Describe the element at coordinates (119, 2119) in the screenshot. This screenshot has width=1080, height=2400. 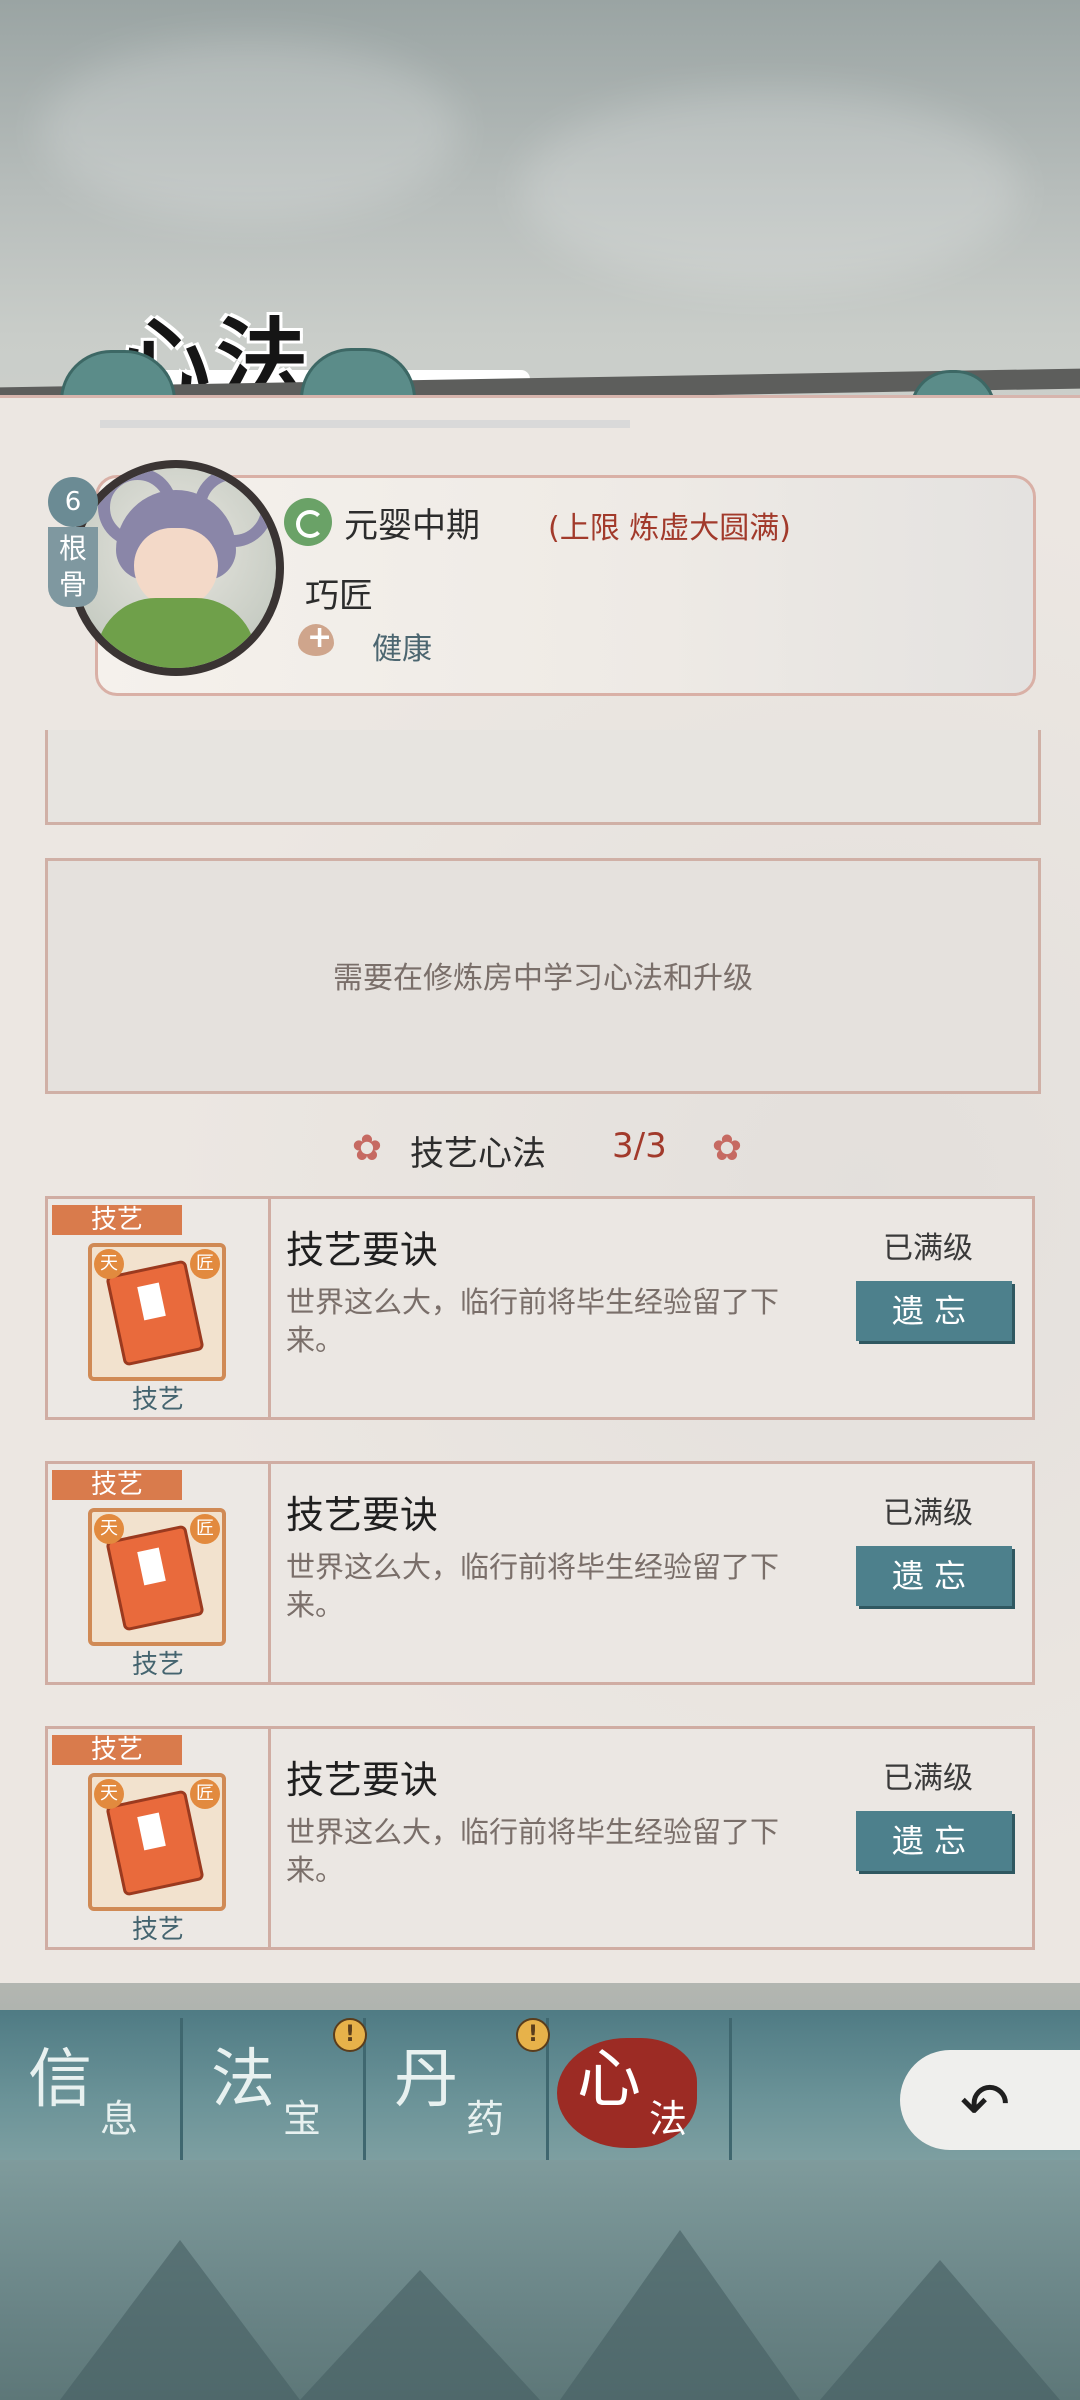
I see `tab-info-sub: 息` at that location.